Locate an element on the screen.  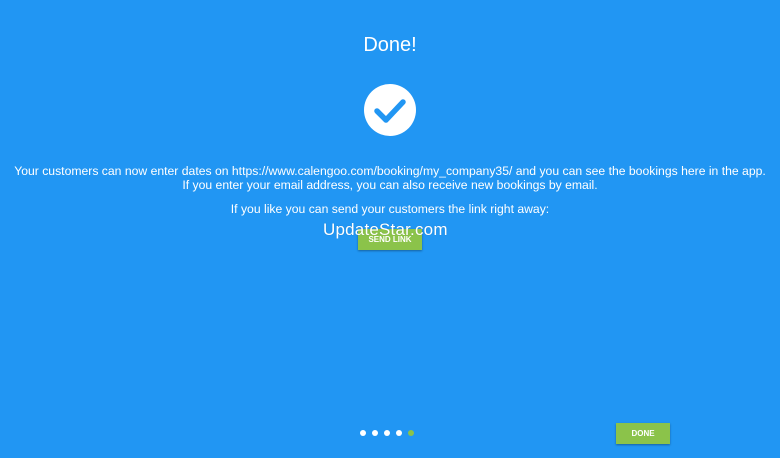
checkmark-circle-icon is located at coordinates (390, 110).